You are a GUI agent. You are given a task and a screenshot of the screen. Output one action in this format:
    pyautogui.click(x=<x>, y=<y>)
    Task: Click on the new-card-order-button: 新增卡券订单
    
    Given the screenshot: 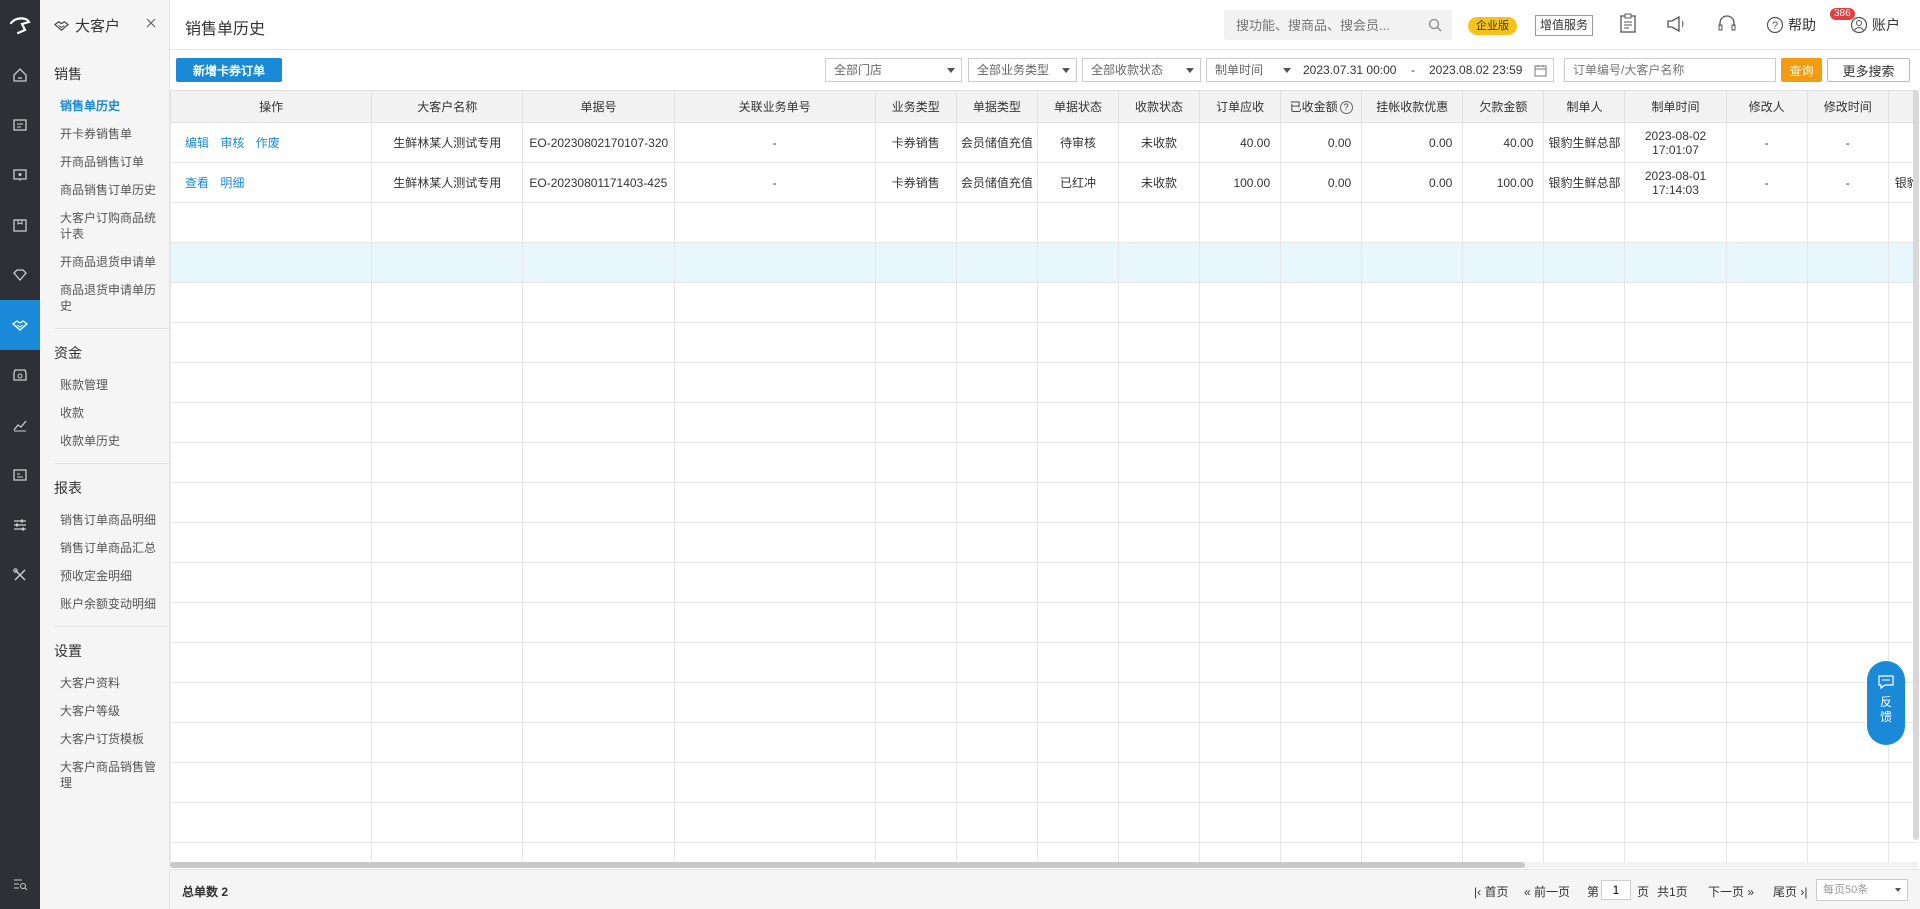 What is the action you would take?
    pyautogui.click(x=229, y=70)
    